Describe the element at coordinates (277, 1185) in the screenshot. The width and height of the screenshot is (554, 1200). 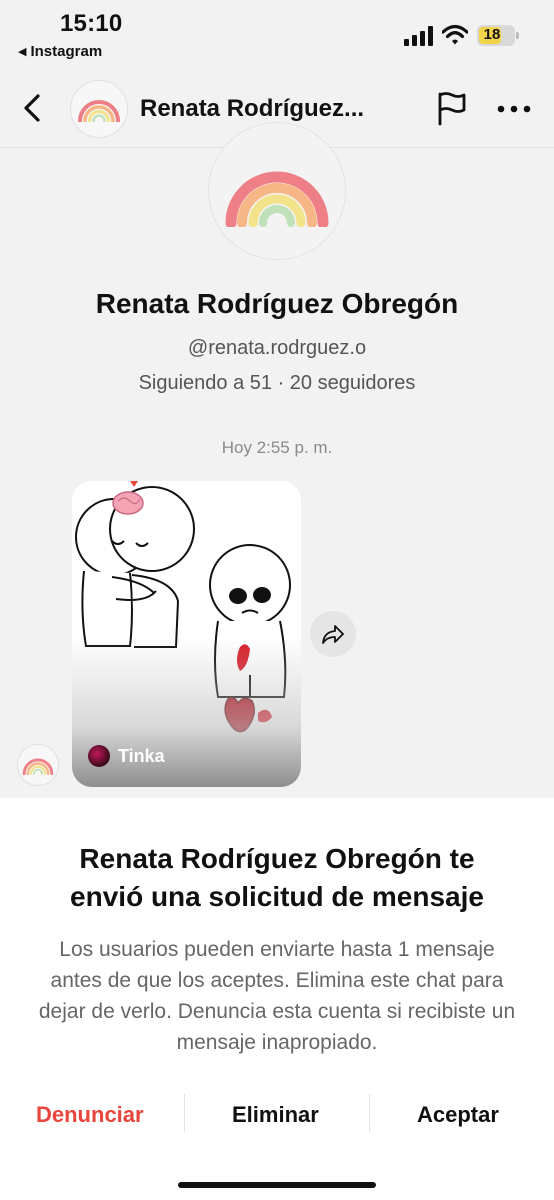
I see `home-indicator` at that location.